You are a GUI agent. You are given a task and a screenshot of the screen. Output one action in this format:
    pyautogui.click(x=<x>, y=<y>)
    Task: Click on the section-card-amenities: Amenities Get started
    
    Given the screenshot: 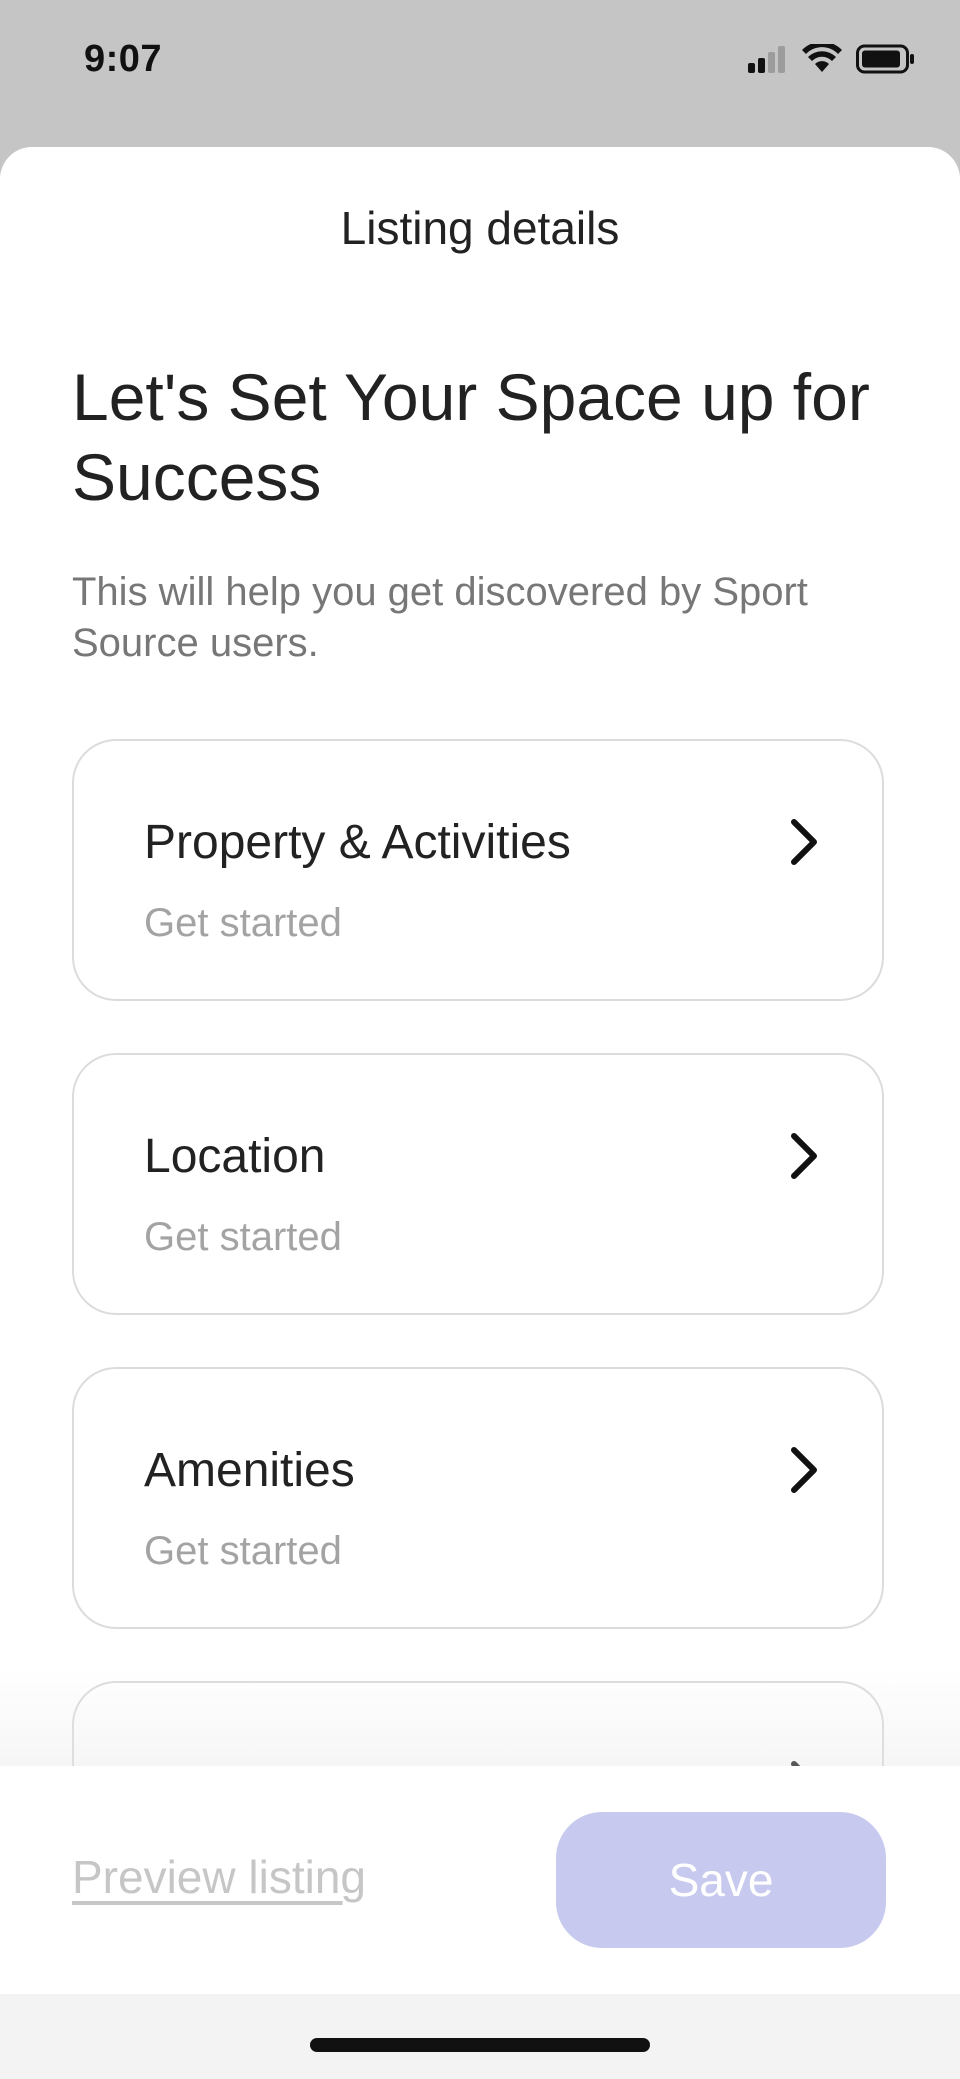 What is the action you would take?
    pyautogui.click(x=478, y=1498)
    